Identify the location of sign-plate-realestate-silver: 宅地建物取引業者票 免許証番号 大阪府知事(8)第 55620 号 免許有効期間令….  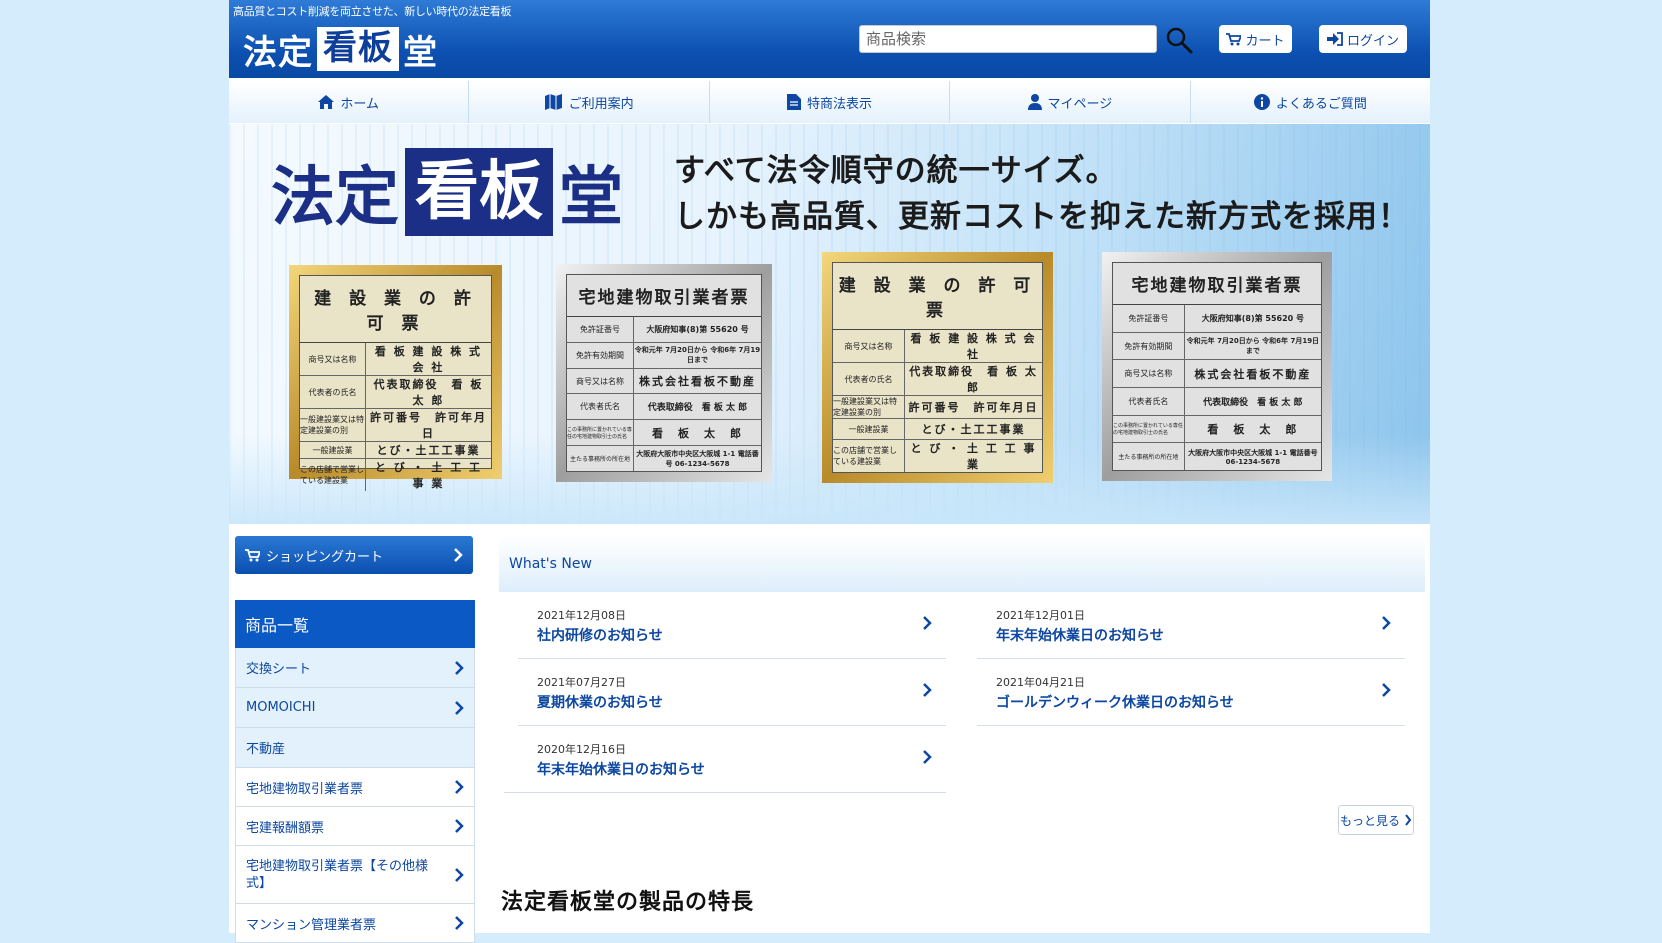
(664, 373).